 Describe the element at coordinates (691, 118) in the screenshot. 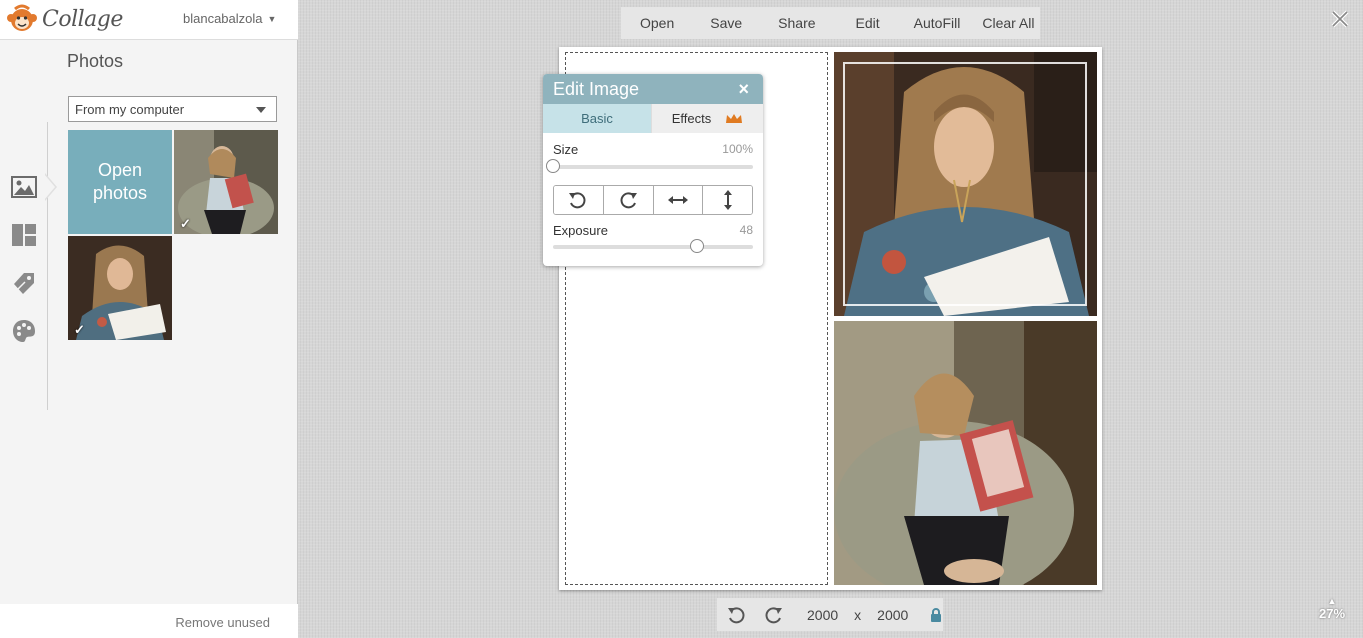

I see `tab-effects-label: Effects` at that location.